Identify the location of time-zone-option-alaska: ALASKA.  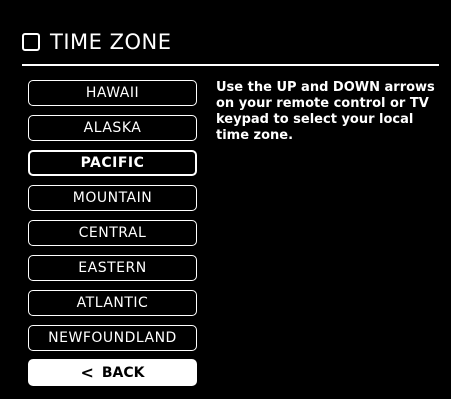
(112, 128).